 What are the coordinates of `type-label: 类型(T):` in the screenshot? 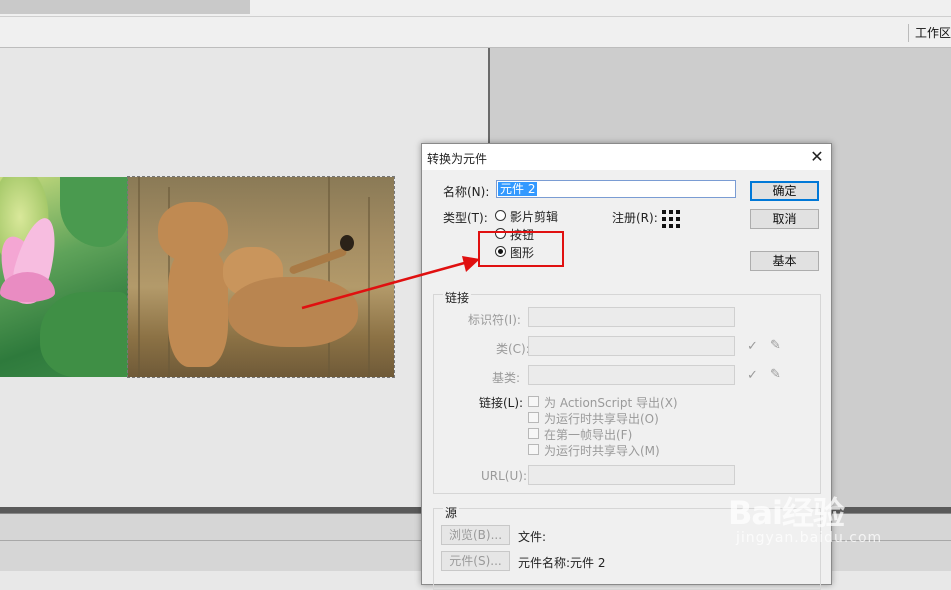 It's located at (465, 218).